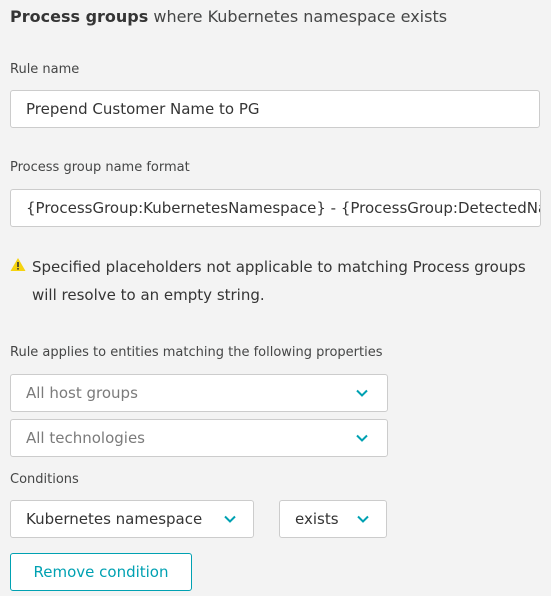  I want to click on warning-triangle-icon, so click(18, 264).